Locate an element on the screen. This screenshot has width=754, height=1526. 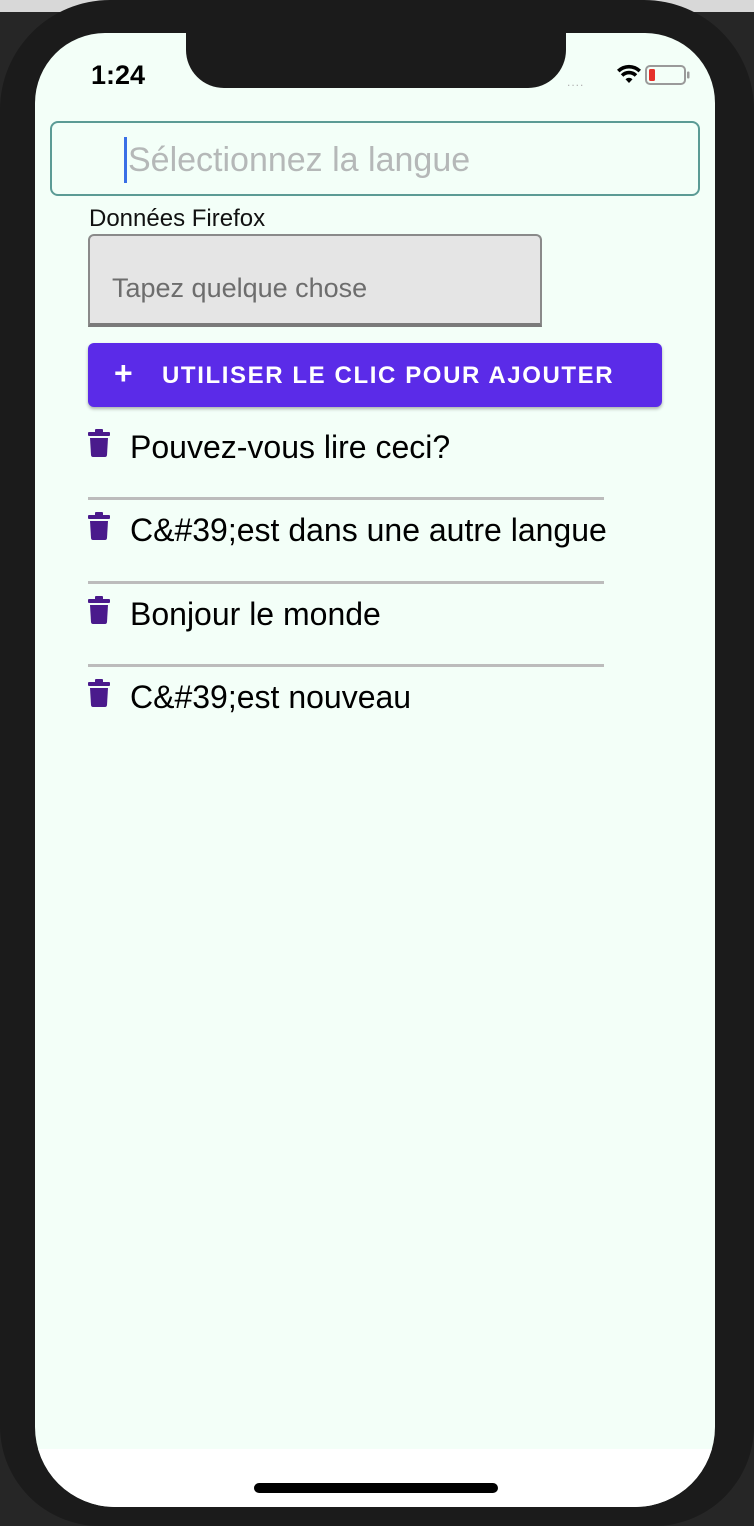
list-item: C&#39;est dans une autre langue is located at coordinates (368, 542).